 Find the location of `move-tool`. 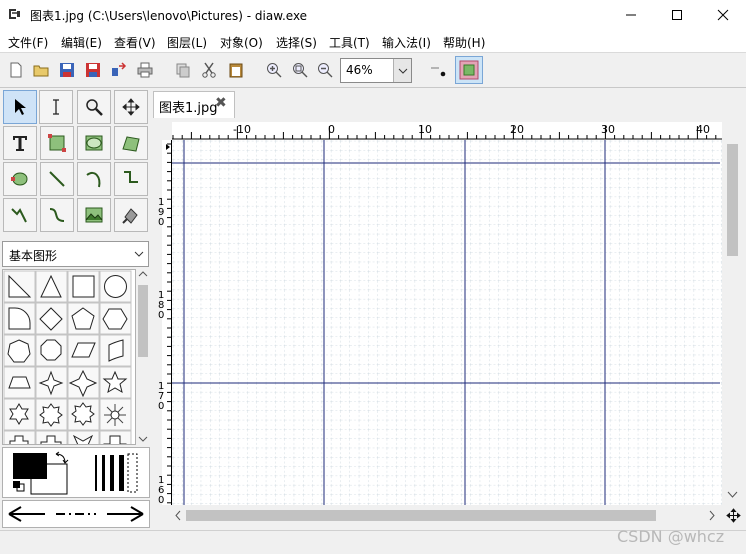

move-tool is located at coordinates (131, 107).